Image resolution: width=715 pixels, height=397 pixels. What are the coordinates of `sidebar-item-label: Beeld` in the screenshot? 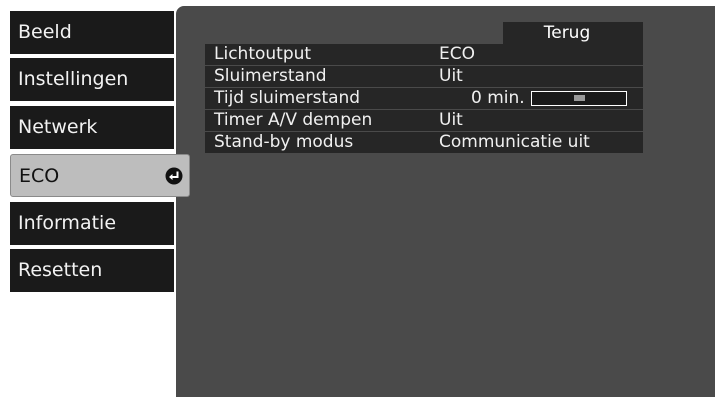 It's located at (45, 32).